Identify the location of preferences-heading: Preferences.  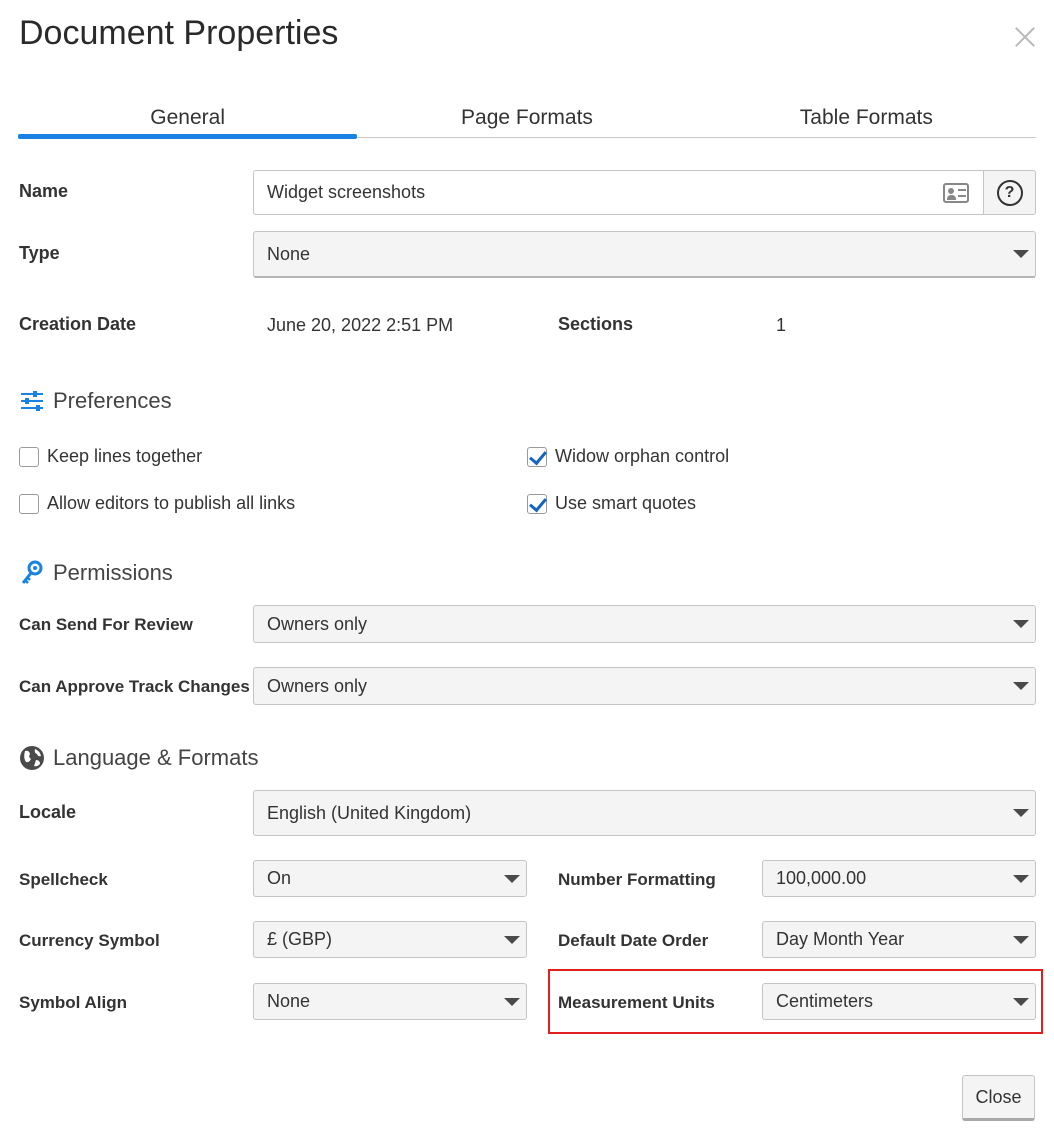
(95, 401).